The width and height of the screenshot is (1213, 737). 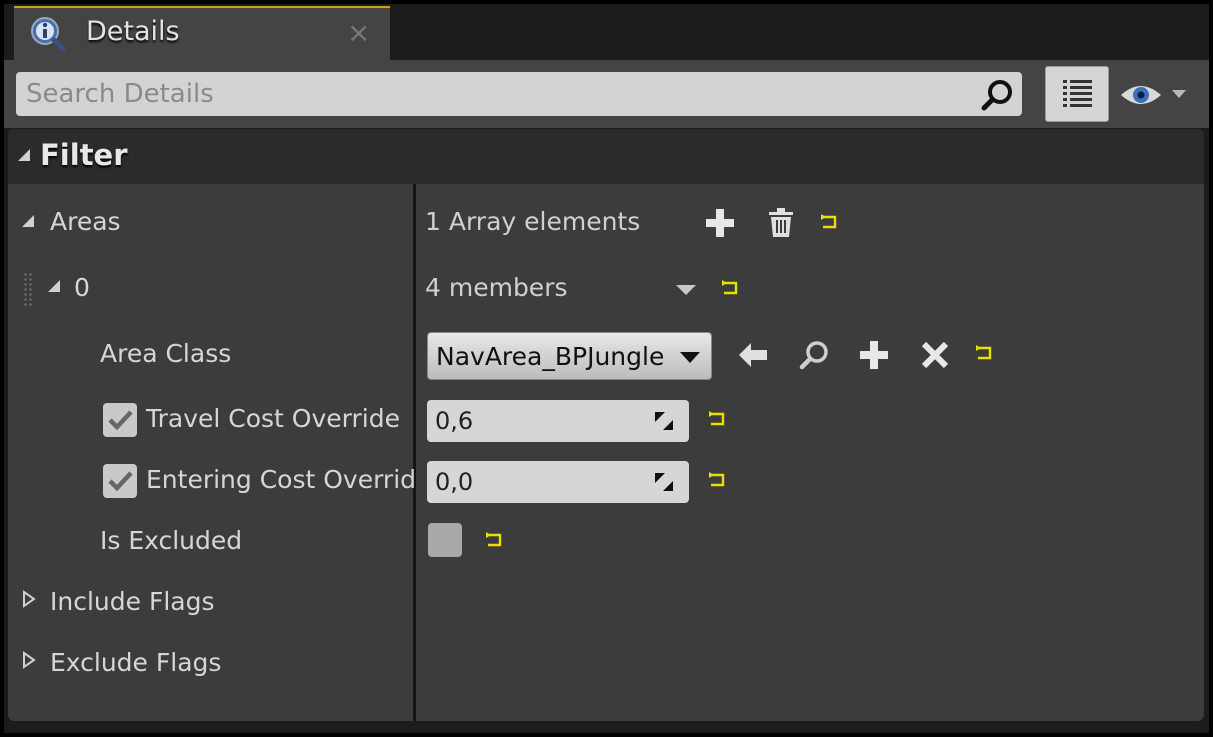 I want to click on element-expand-arrow-icon, so click(x=54, y=286).